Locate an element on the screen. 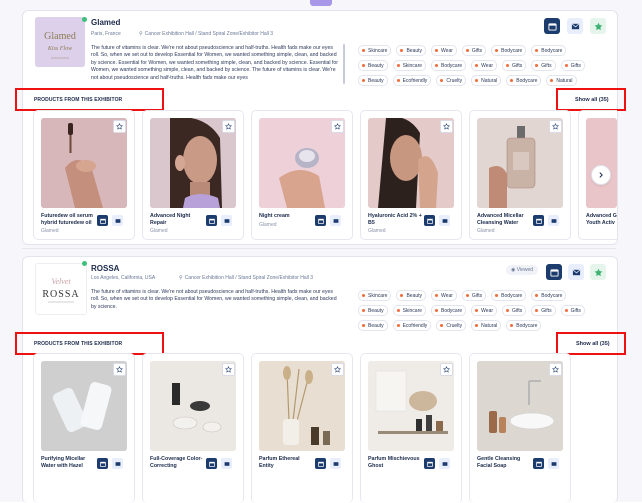 The width and height of the screenshot is (642, 503). tag-label: Wear is located at coordinates (447, 50).